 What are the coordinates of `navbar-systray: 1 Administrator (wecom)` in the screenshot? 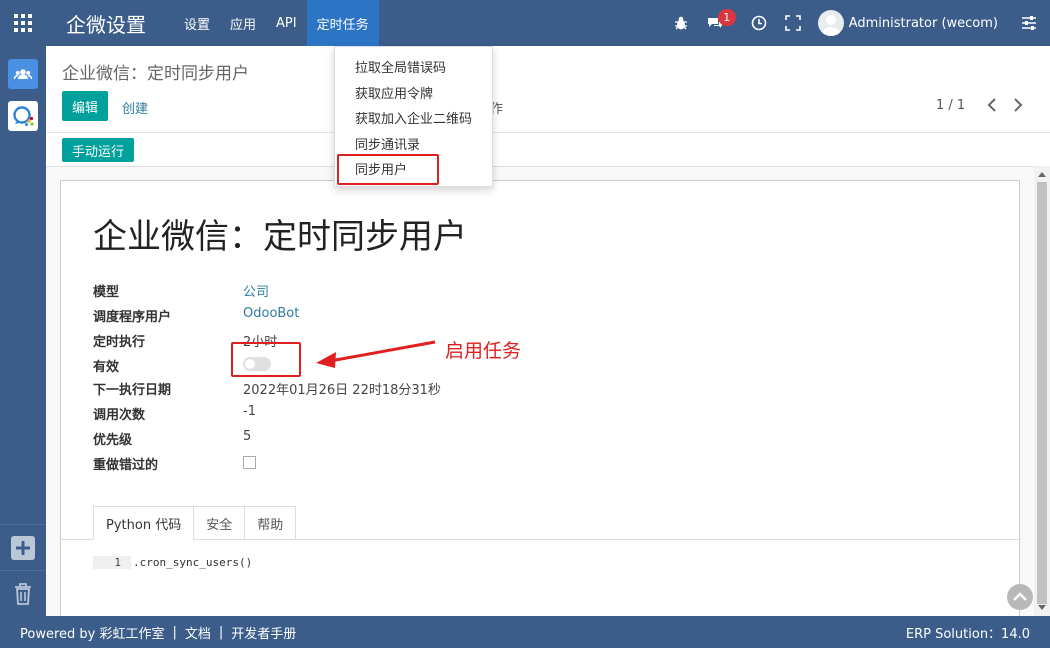 It's located at (857, 23).